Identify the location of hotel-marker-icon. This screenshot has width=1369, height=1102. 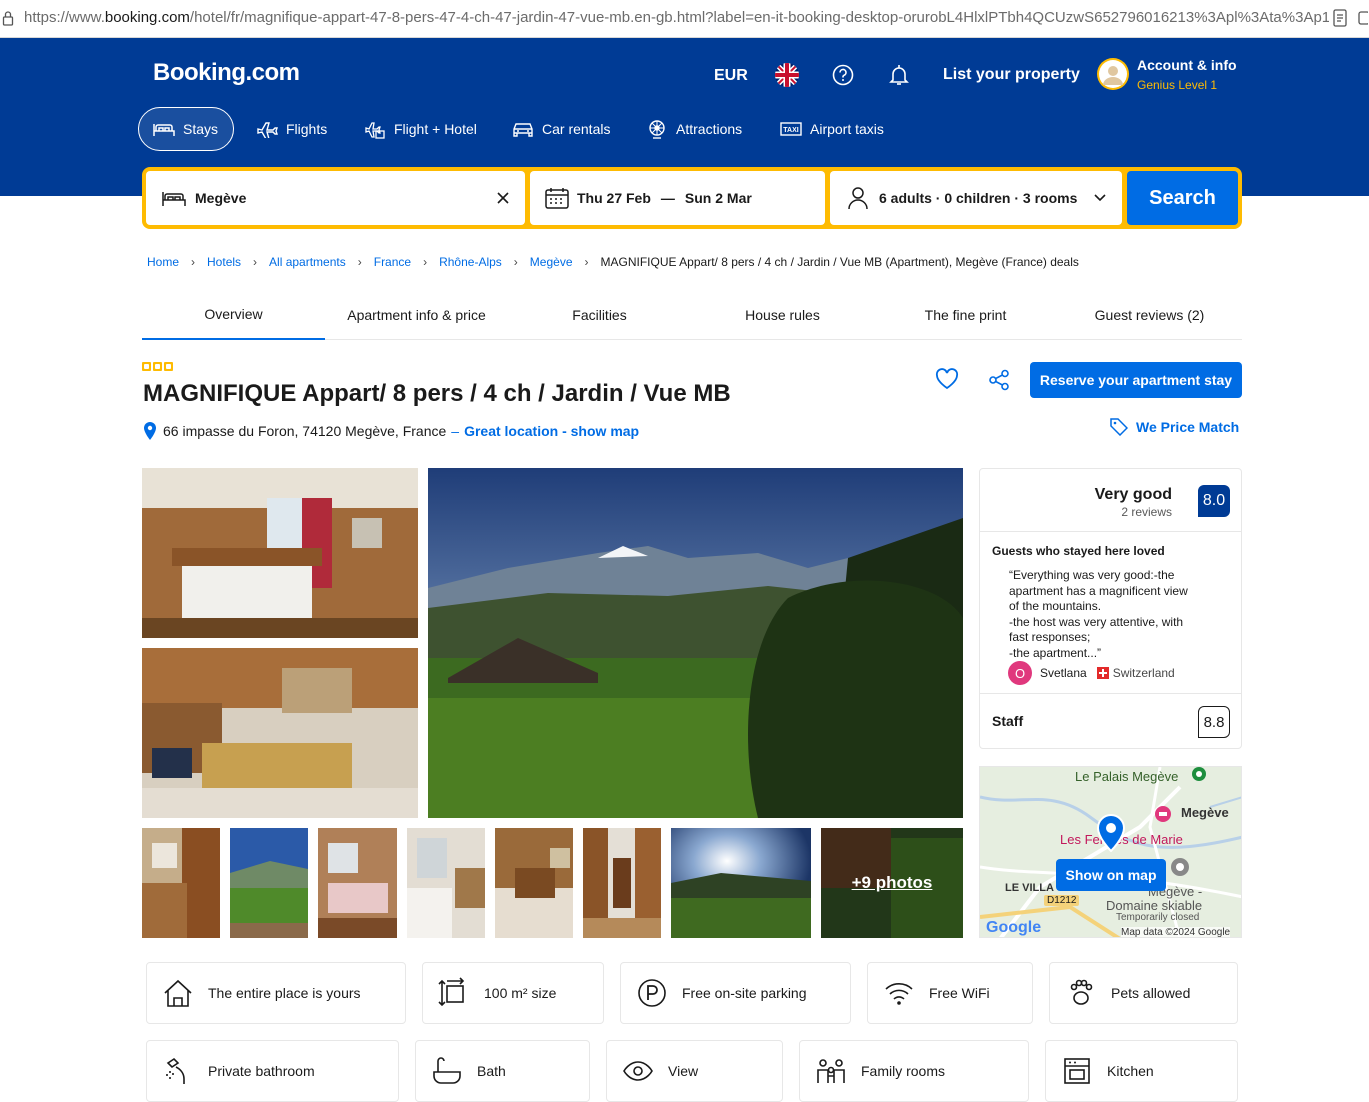
(1163, 814).